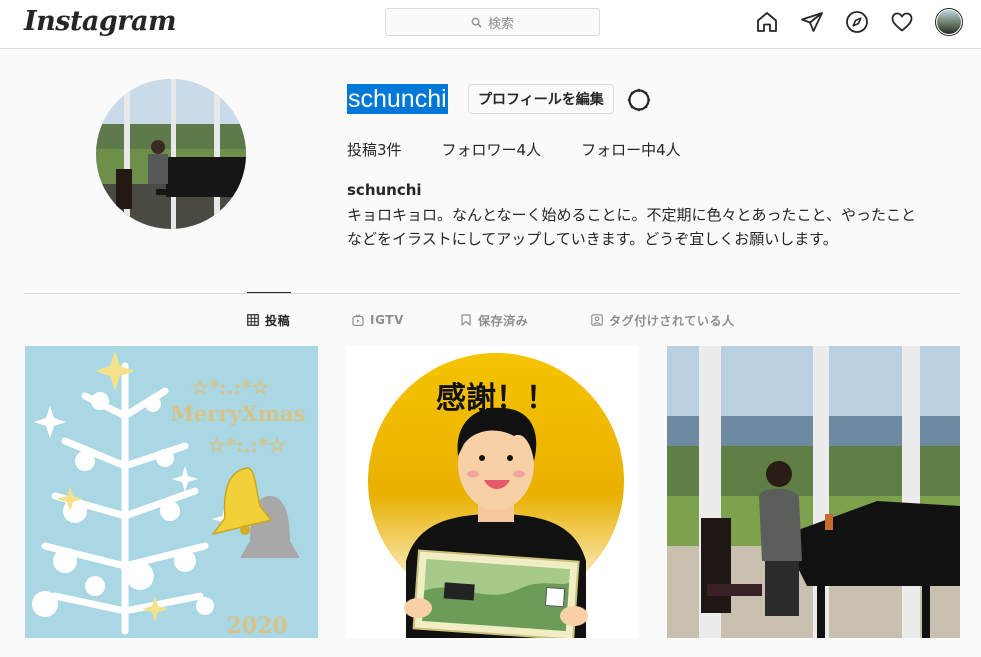 The image size is (981, 657). What do you see at coordinates (813, 492) in the screenshot?
I see `post-thumbnail-piano-photo` at bounding box center [813, 492].